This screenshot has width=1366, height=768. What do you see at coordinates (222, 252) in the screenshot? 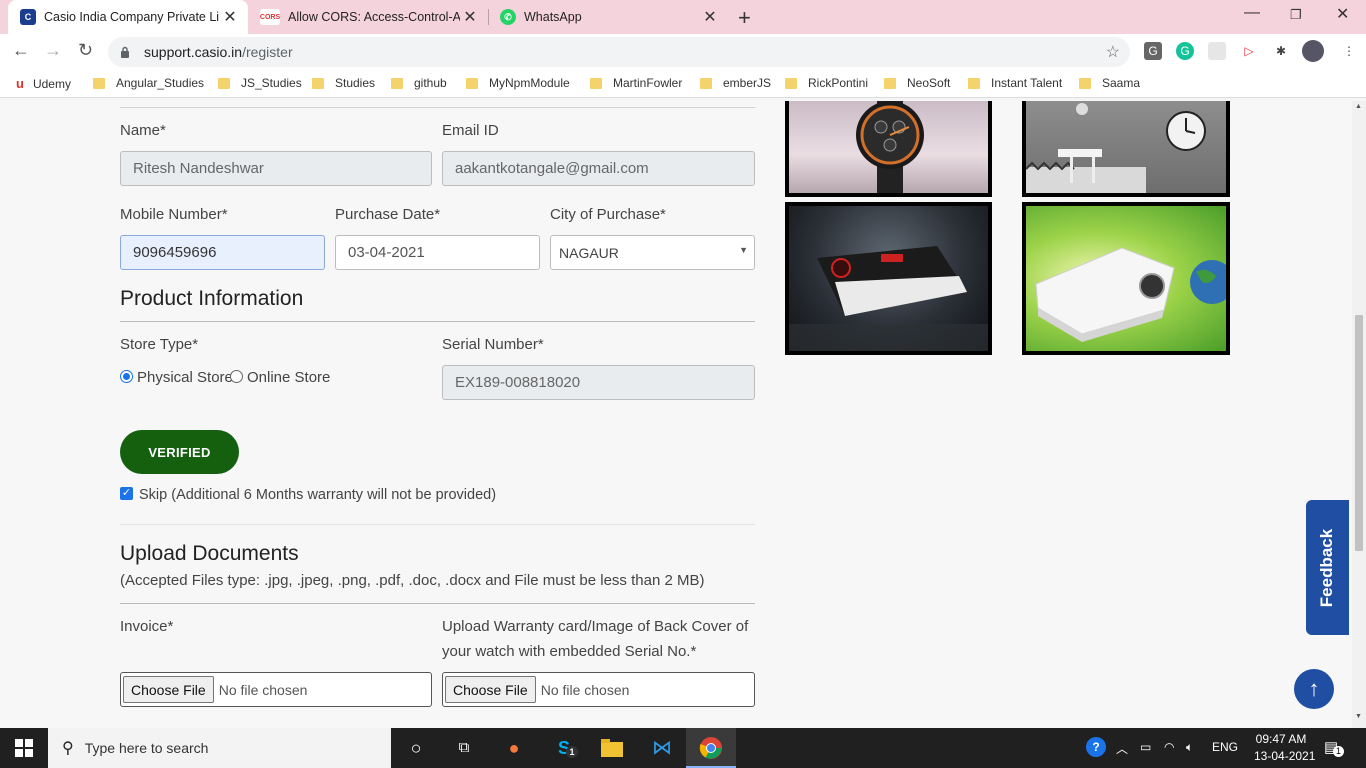
I see `mobile-field: 9096459696` at bounding box center [222, 252].